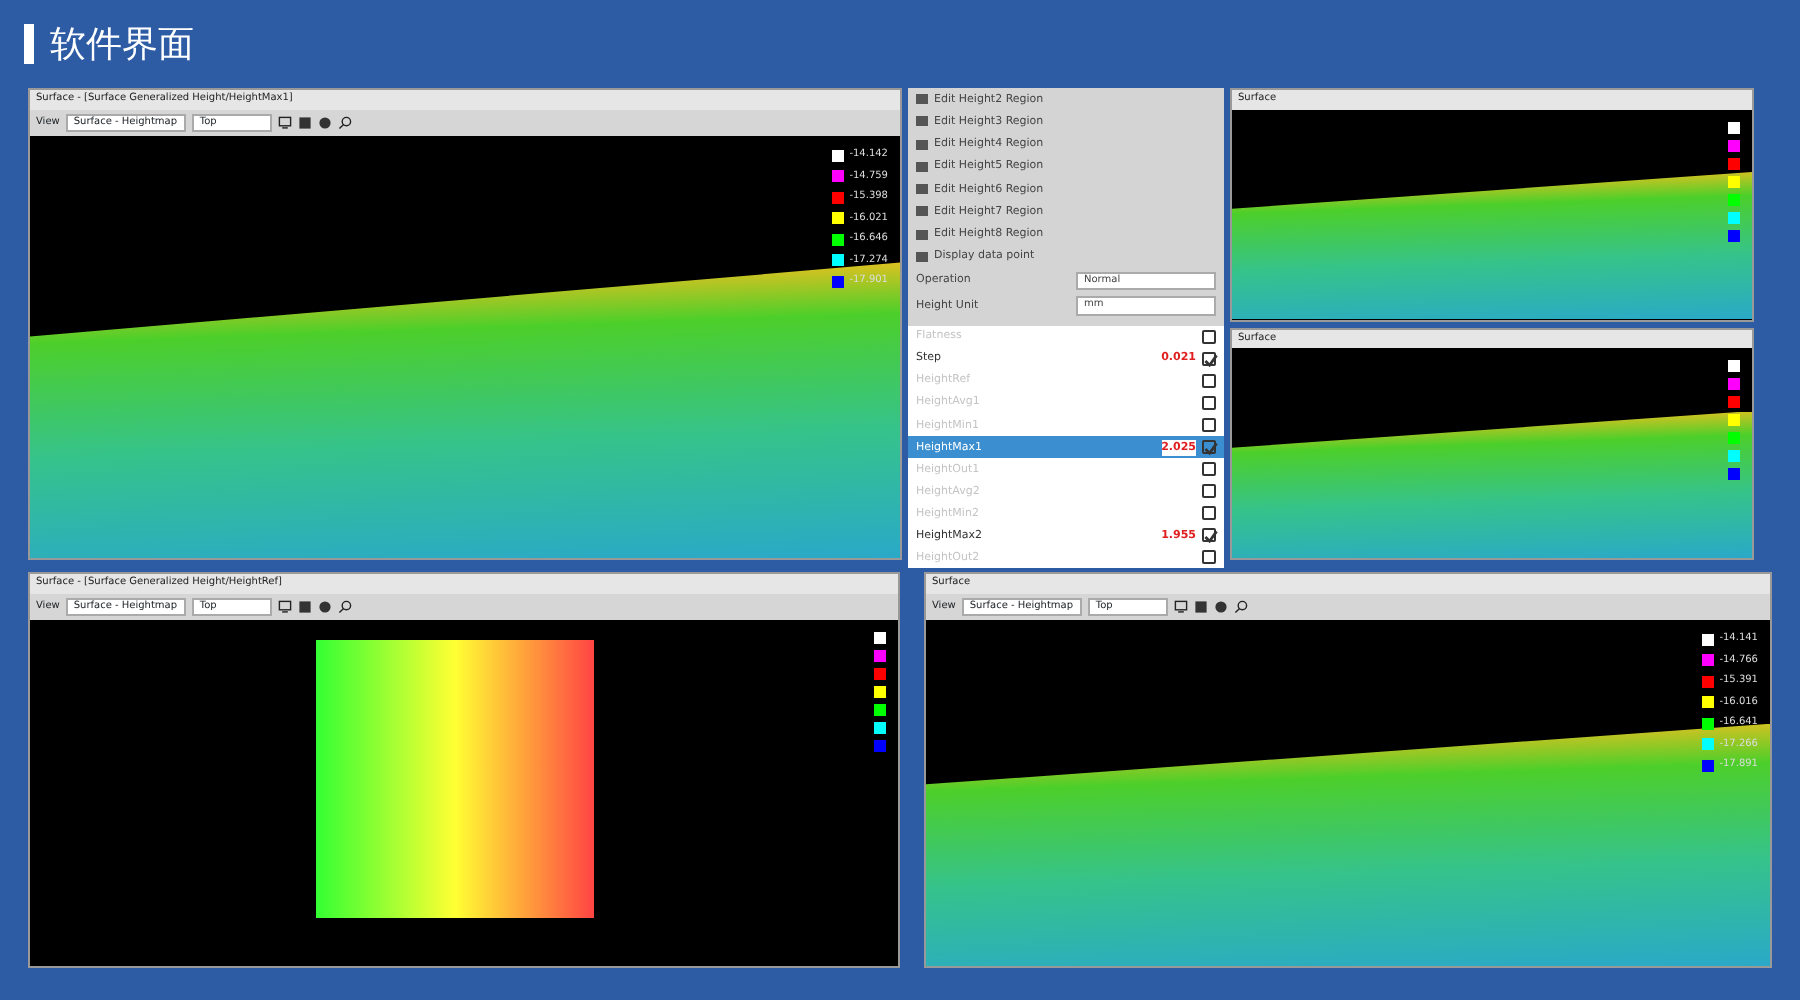 This screenshot has height=1000, width=1800. I want to click on page-title: 软件界面, so click(122, 45).